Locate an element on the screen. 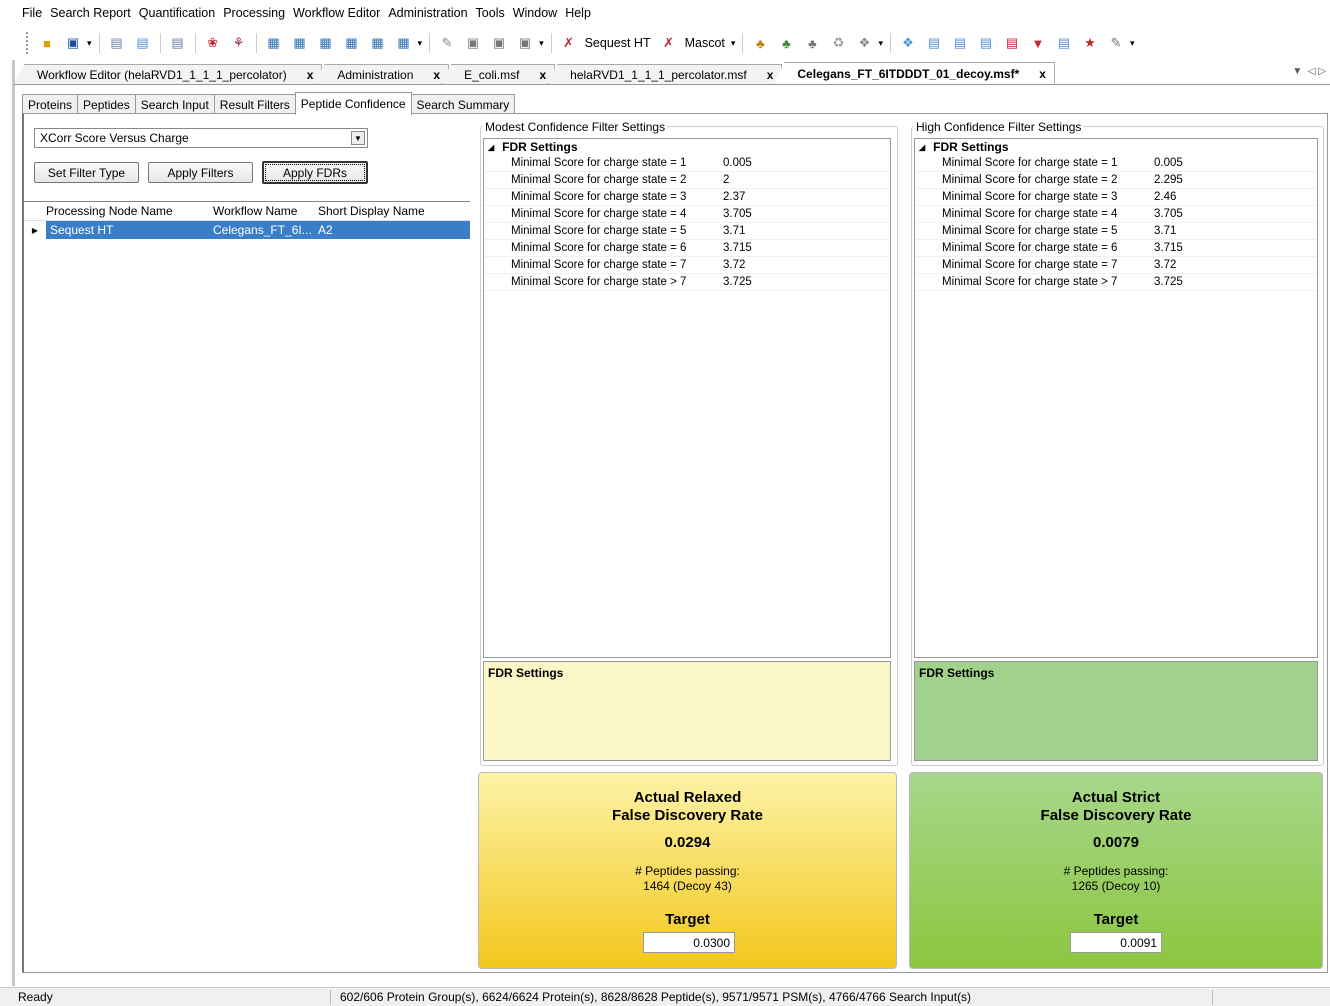 The width and height of the screenshot is (1330, 1006). open-icon: ■ is located at coordinates (47, 43).